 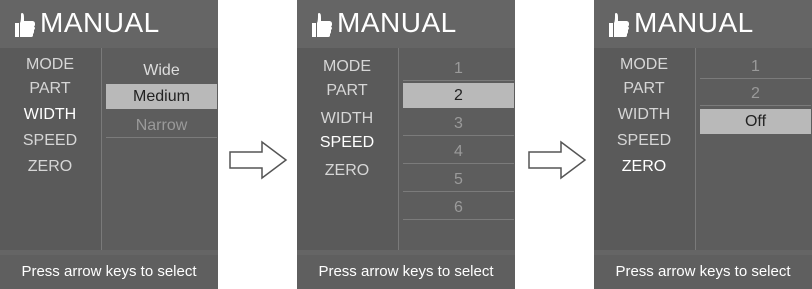 What do you see at coordinates (458, 179) in the screenshot?
I see `option-speed-5: 5` at bounding box center [458, 179].